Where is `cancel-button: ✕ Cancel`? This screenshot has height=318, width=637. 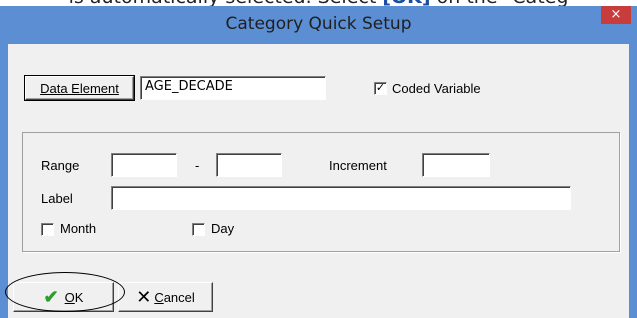
cancel-button: ✕ Cancel is located at coordinates (165, 297).